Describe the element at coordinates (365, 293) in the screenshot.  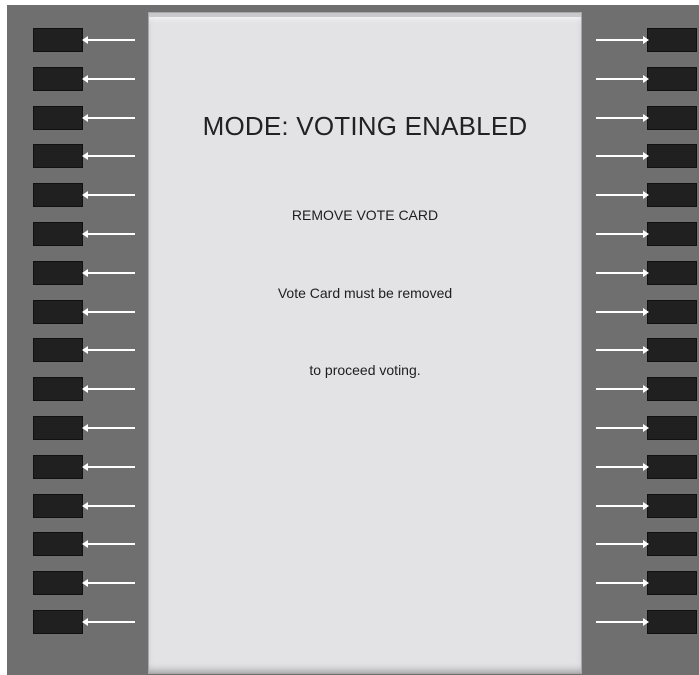
I see `message-line-1: Vote Card must be removed` at that location.